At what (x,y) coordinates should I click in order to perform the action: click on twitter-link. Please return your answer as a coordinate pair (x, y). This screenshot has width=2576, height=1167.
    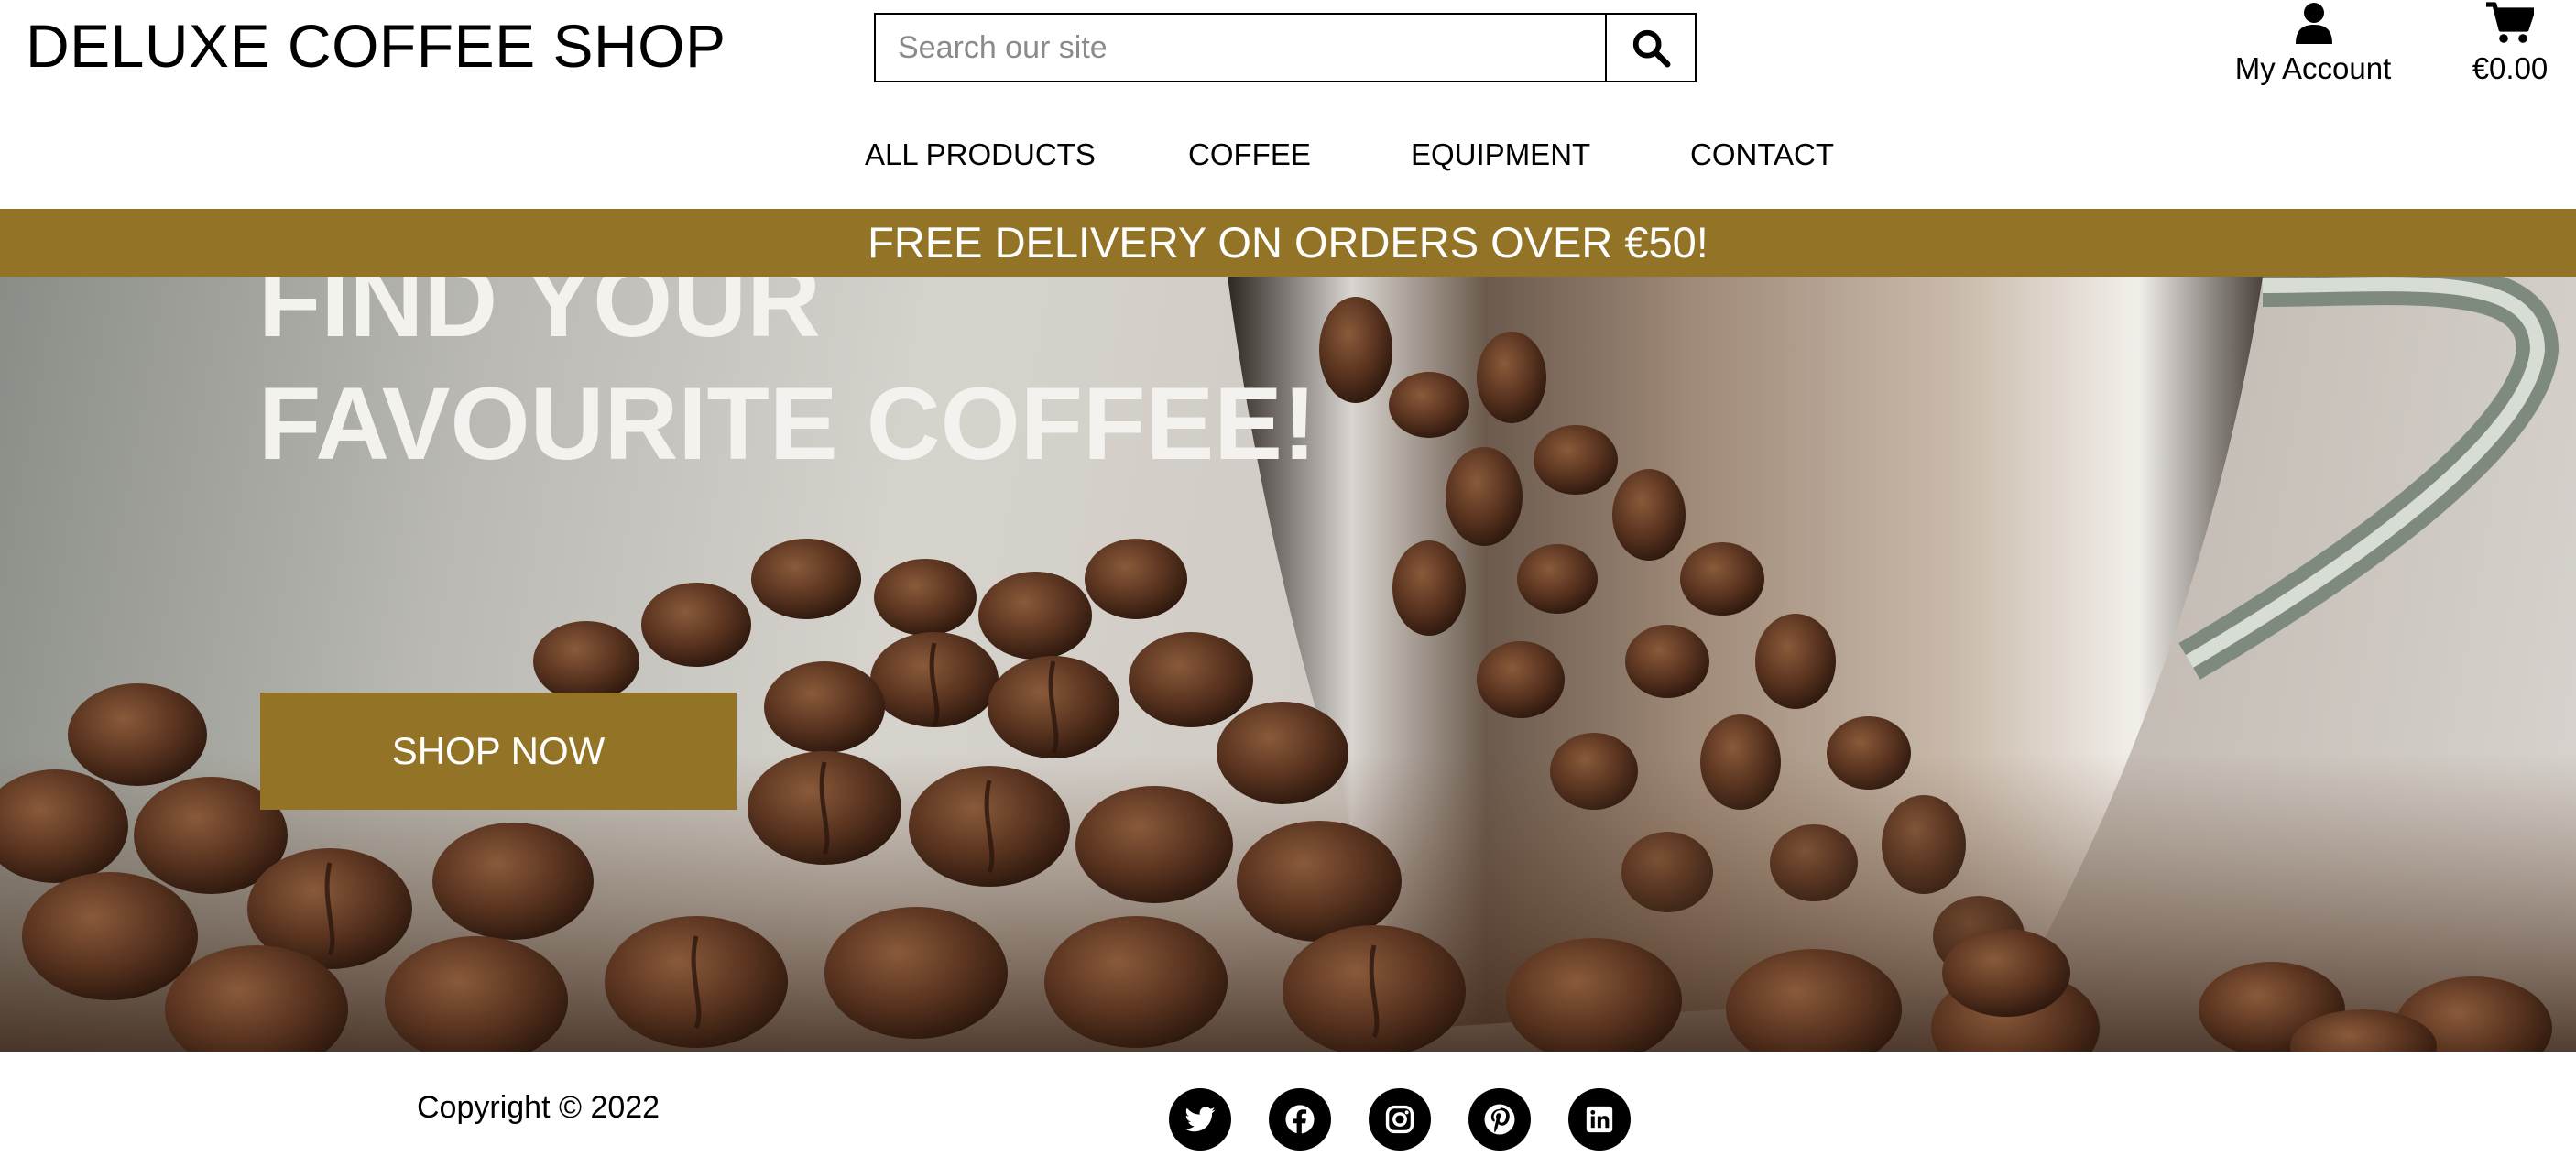
    Looking at the image, I should click on (1200, 1119).